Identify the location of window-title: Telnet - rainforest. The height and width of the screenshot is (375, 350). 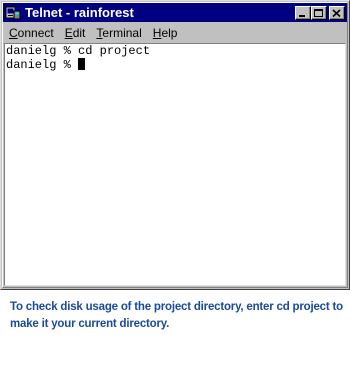
(79, 12).